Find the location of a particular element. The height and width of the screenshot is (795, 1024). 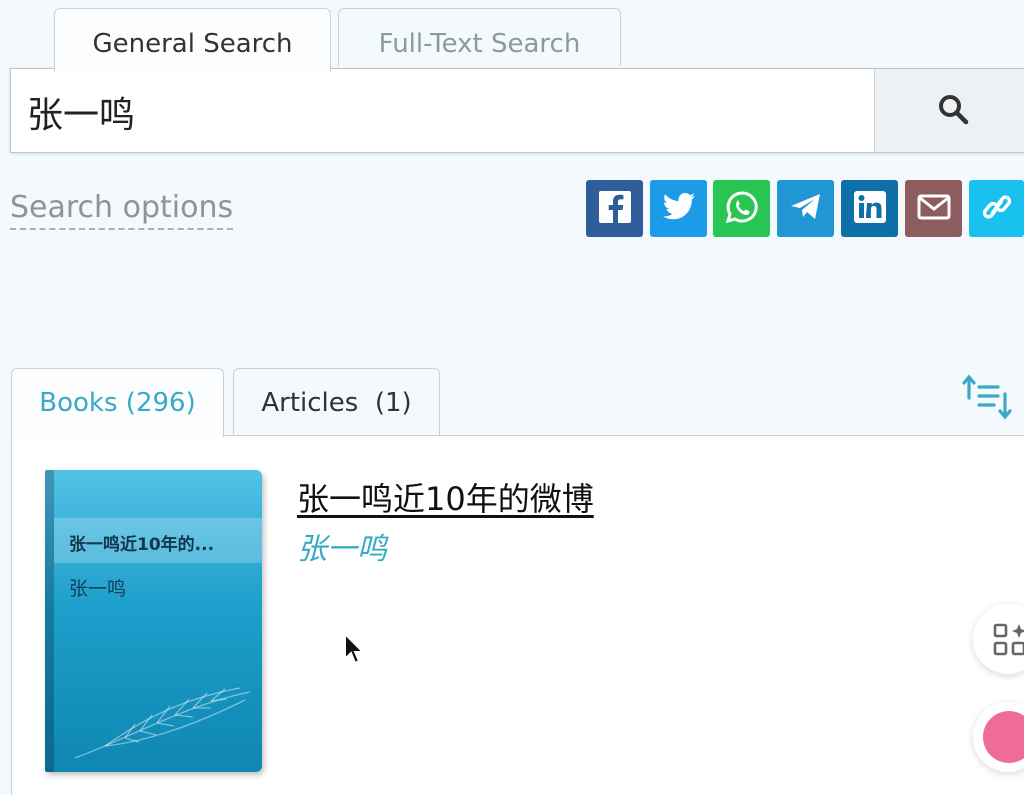

share-telegram-button is located at coordinates (805, 208).